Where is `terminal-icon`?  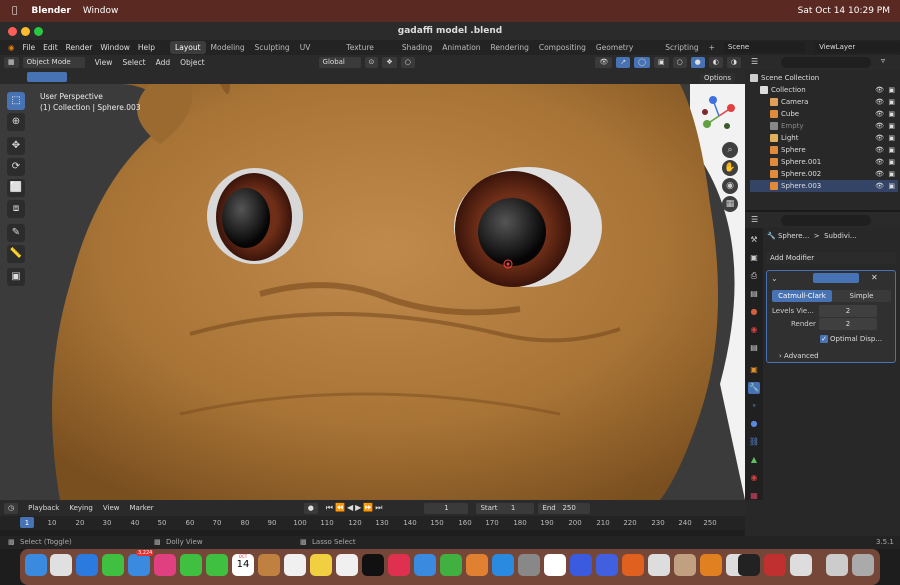 terminal-icon is located at coordinates (749, 565).